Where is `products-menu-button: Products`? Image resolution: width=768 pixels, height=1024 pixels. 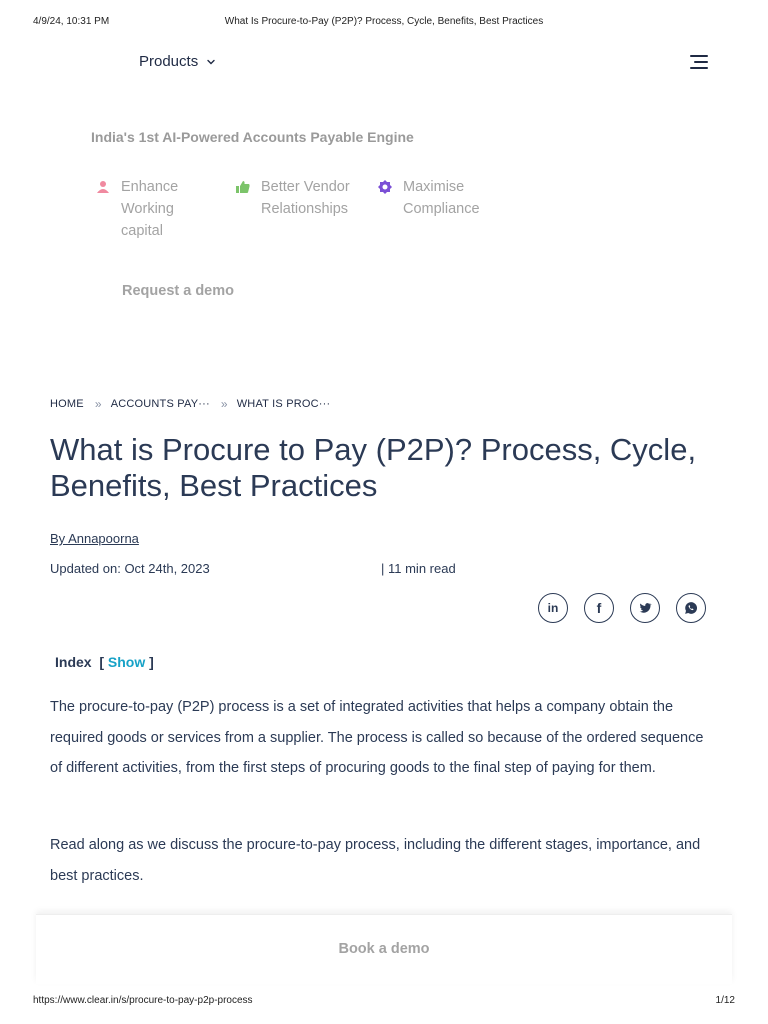 products-menu-button: Products is located at coordinates (177, 61).